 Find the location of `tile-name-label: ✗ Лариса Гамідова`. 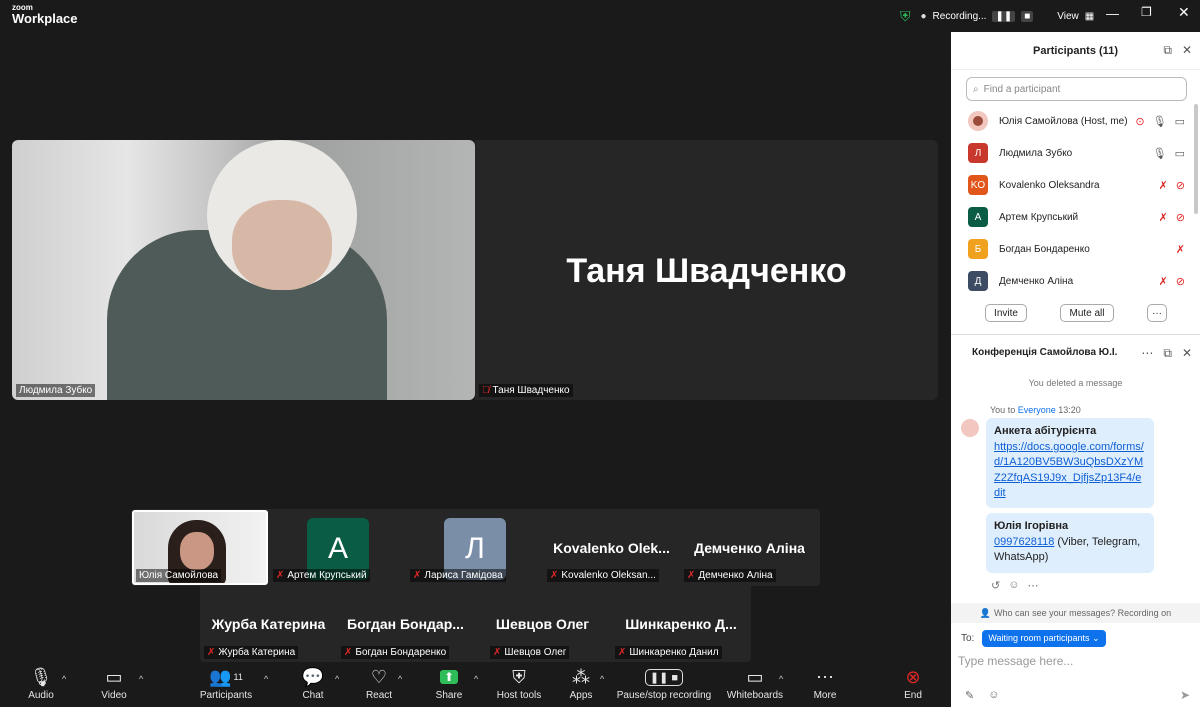

tile-name-label: ✗ Лариса Гамідова is located at coordinates (458, 575).